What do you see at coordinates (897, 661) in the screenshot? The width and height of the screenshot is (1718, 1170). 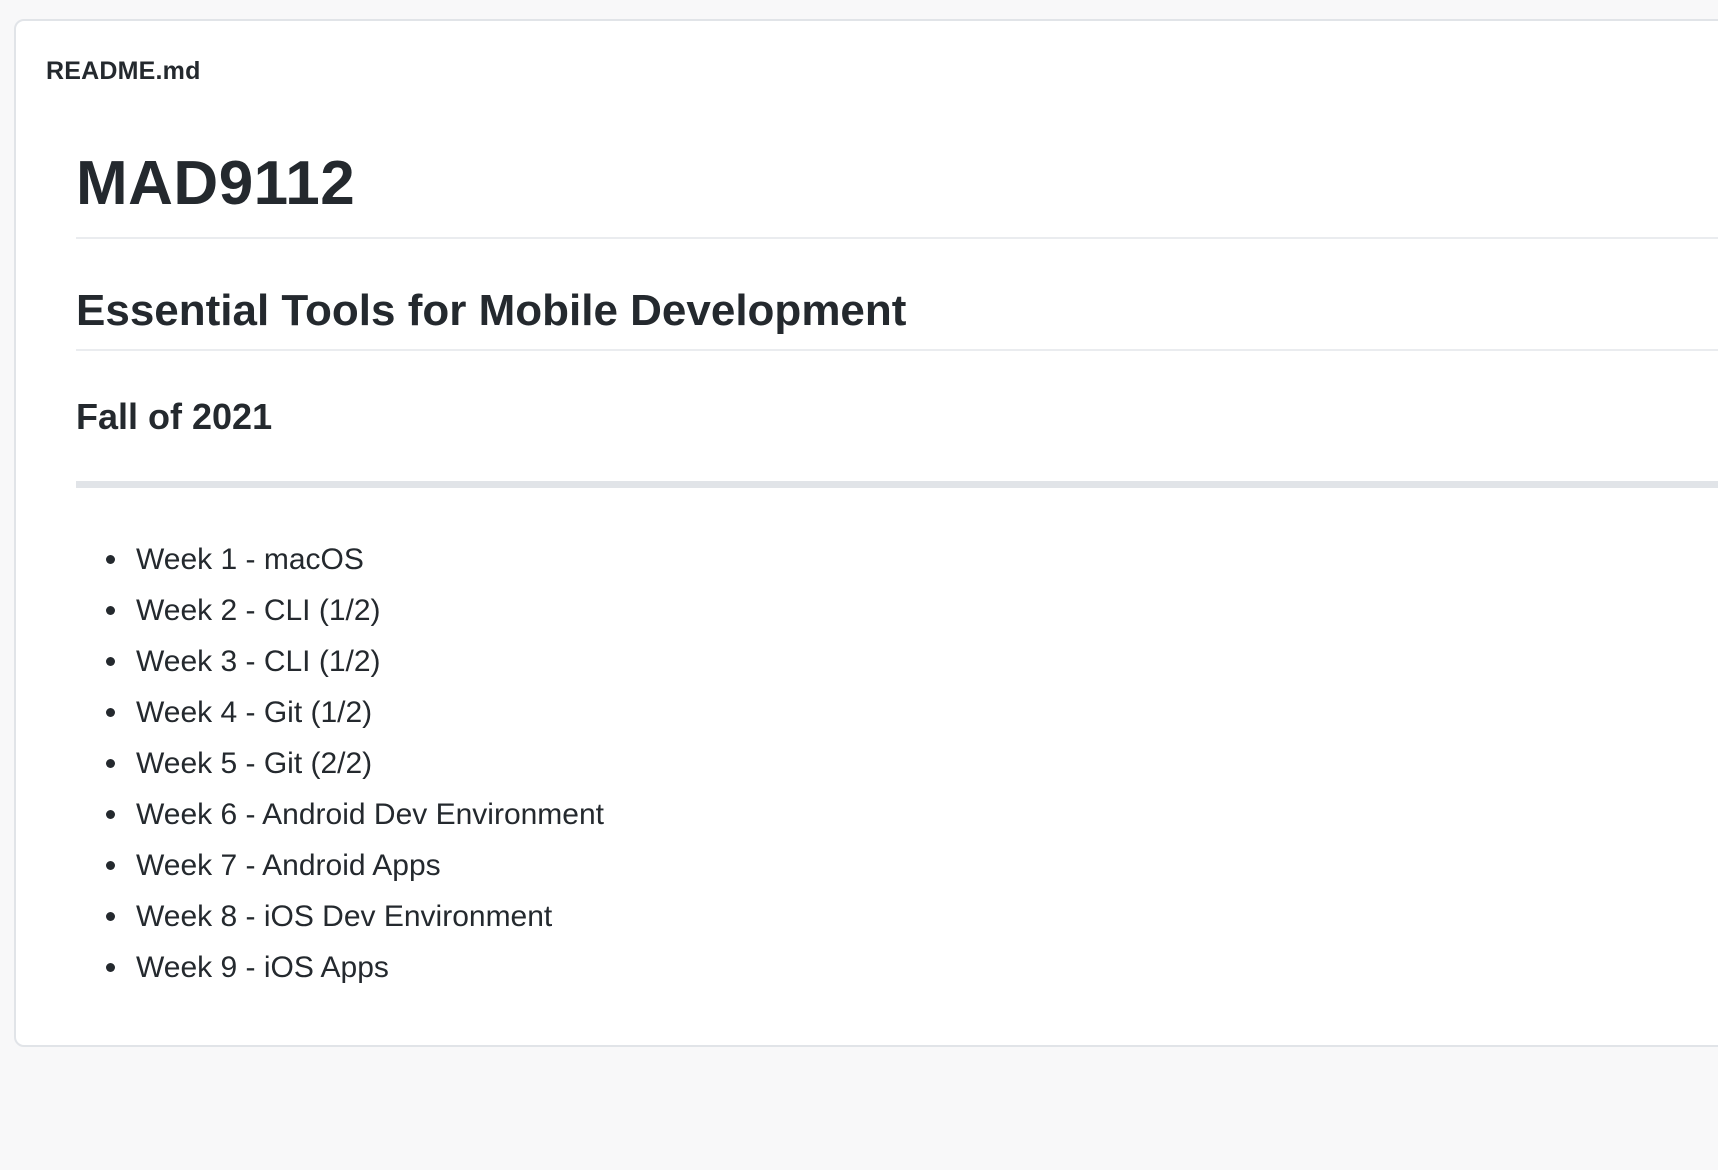 I see `list-item: Week 3 - CLI (1/2)` at bounding box center [897, 661].